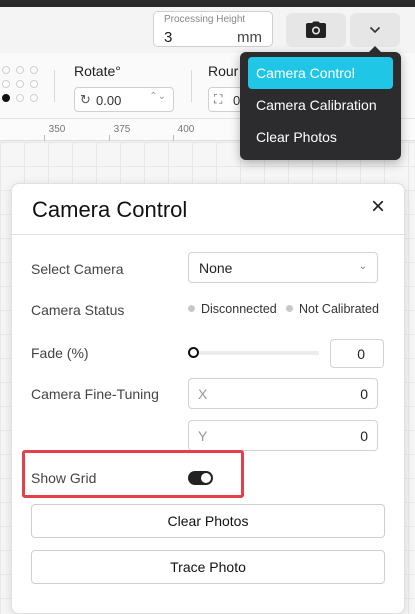 Image resolution: width=415 pixels, height=614 pixels. Describe the element at coordinates (186, 129) in the screenshot. I see `ruler-tick-label: 400` at that location.